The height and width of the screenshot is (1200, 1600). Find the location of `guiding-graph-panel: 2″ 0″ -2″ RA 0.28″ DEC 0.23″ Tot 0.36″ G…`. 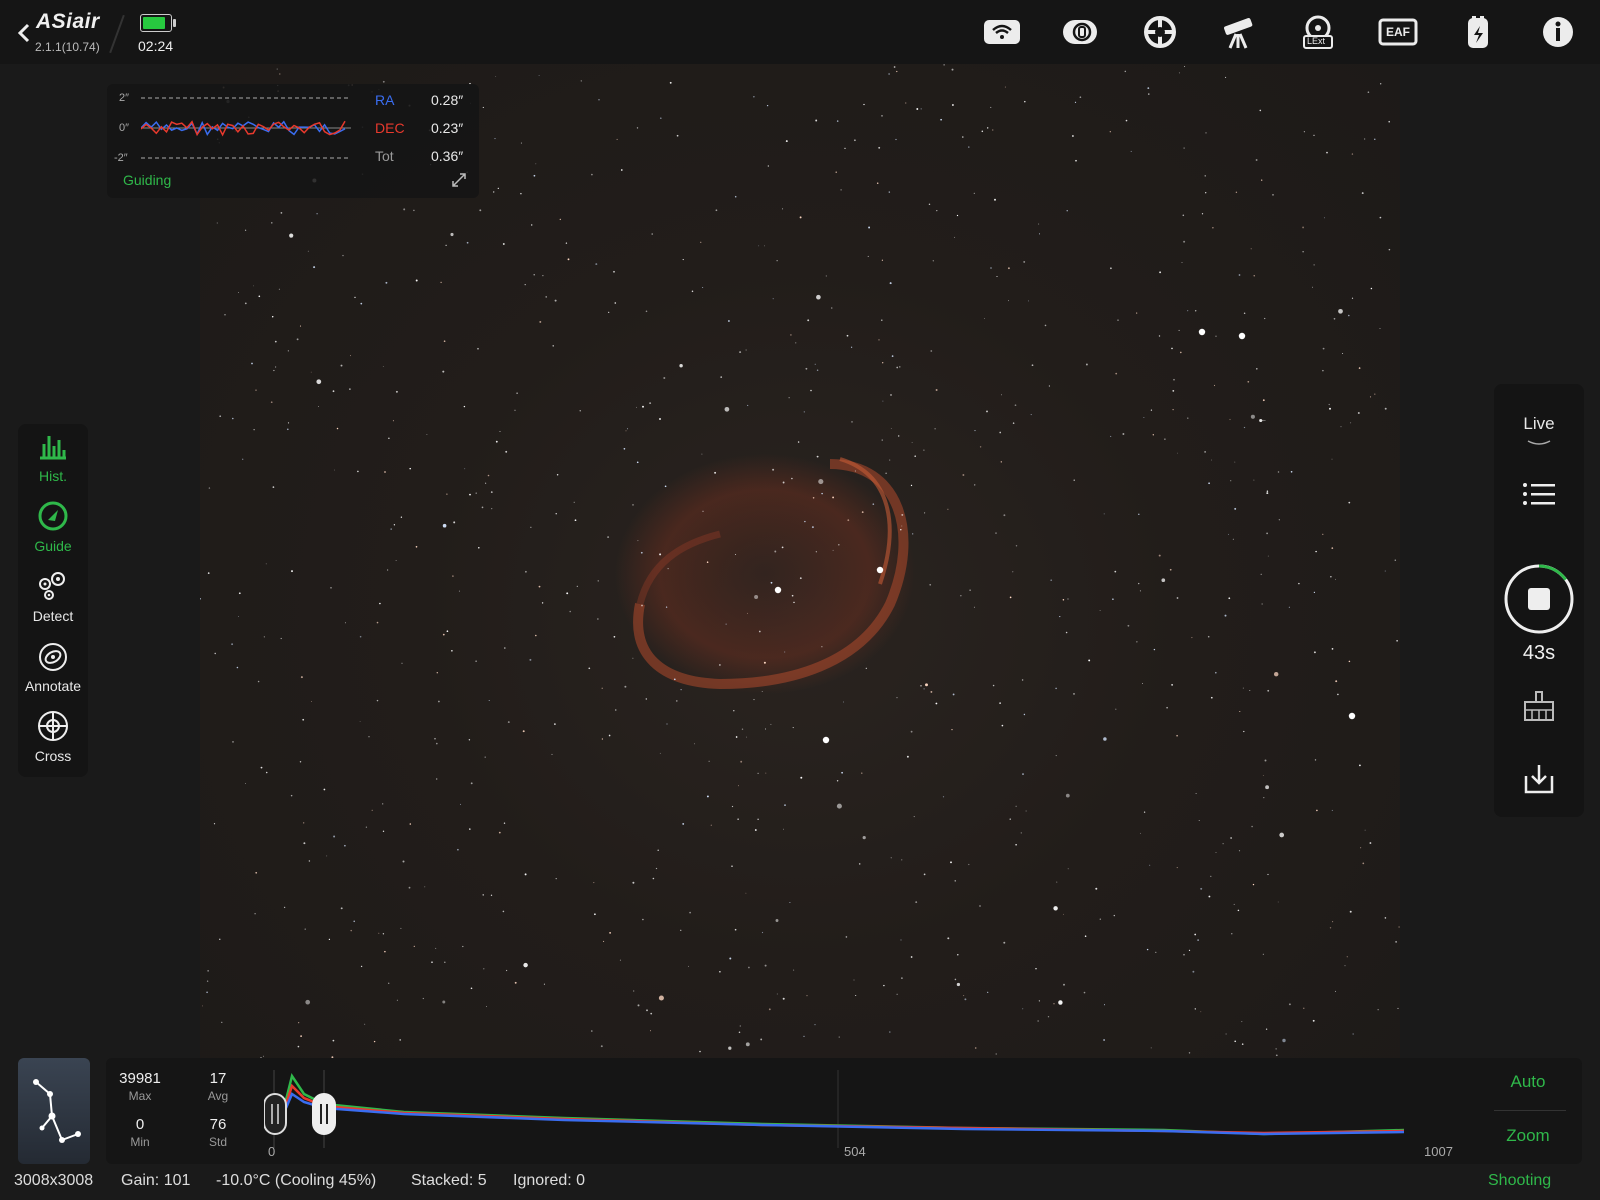

guiding-graph-panel: 2″ 0″ -2″ RA 0.28″ DEC 0.23″ Tot 0.36″ G… is located at coordinates (293, 141).